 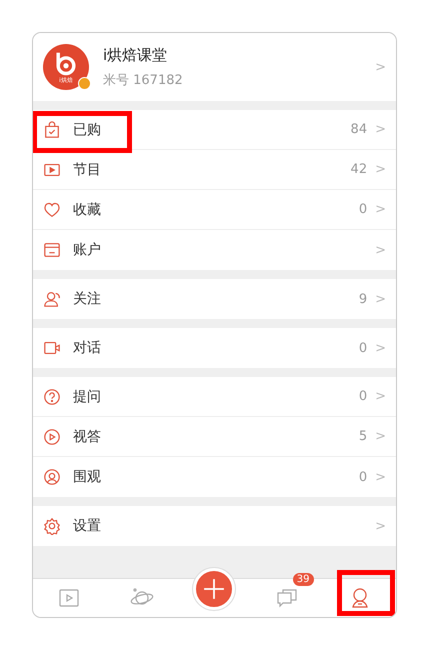 I want to click on item-label: 视答, so click(x=87, y=437).